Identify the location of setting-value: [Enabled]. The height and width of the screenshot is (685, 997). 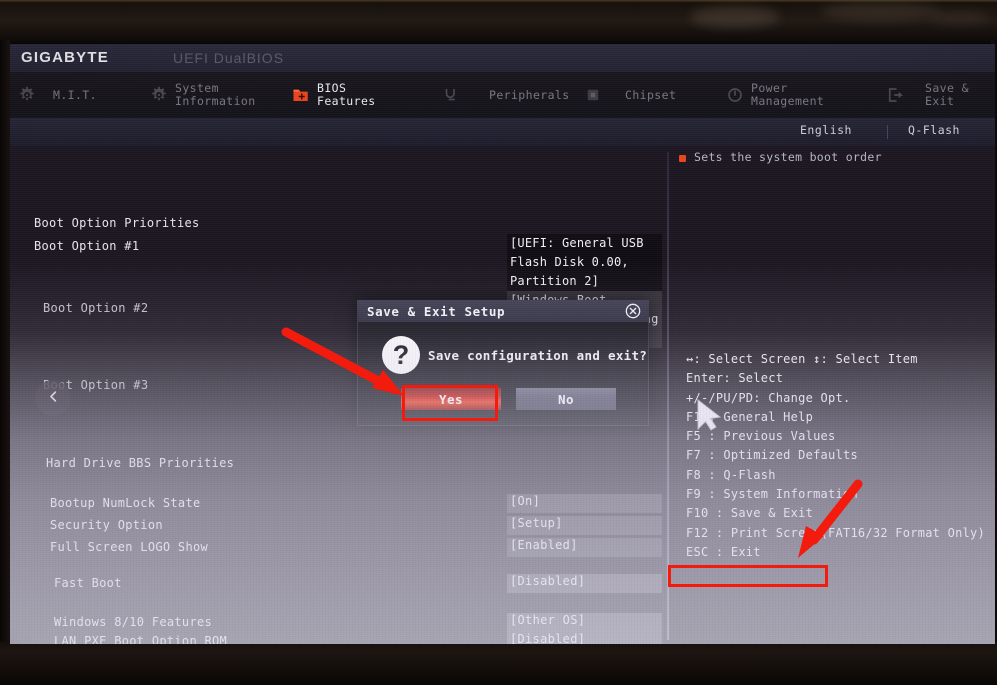
(584, 547).